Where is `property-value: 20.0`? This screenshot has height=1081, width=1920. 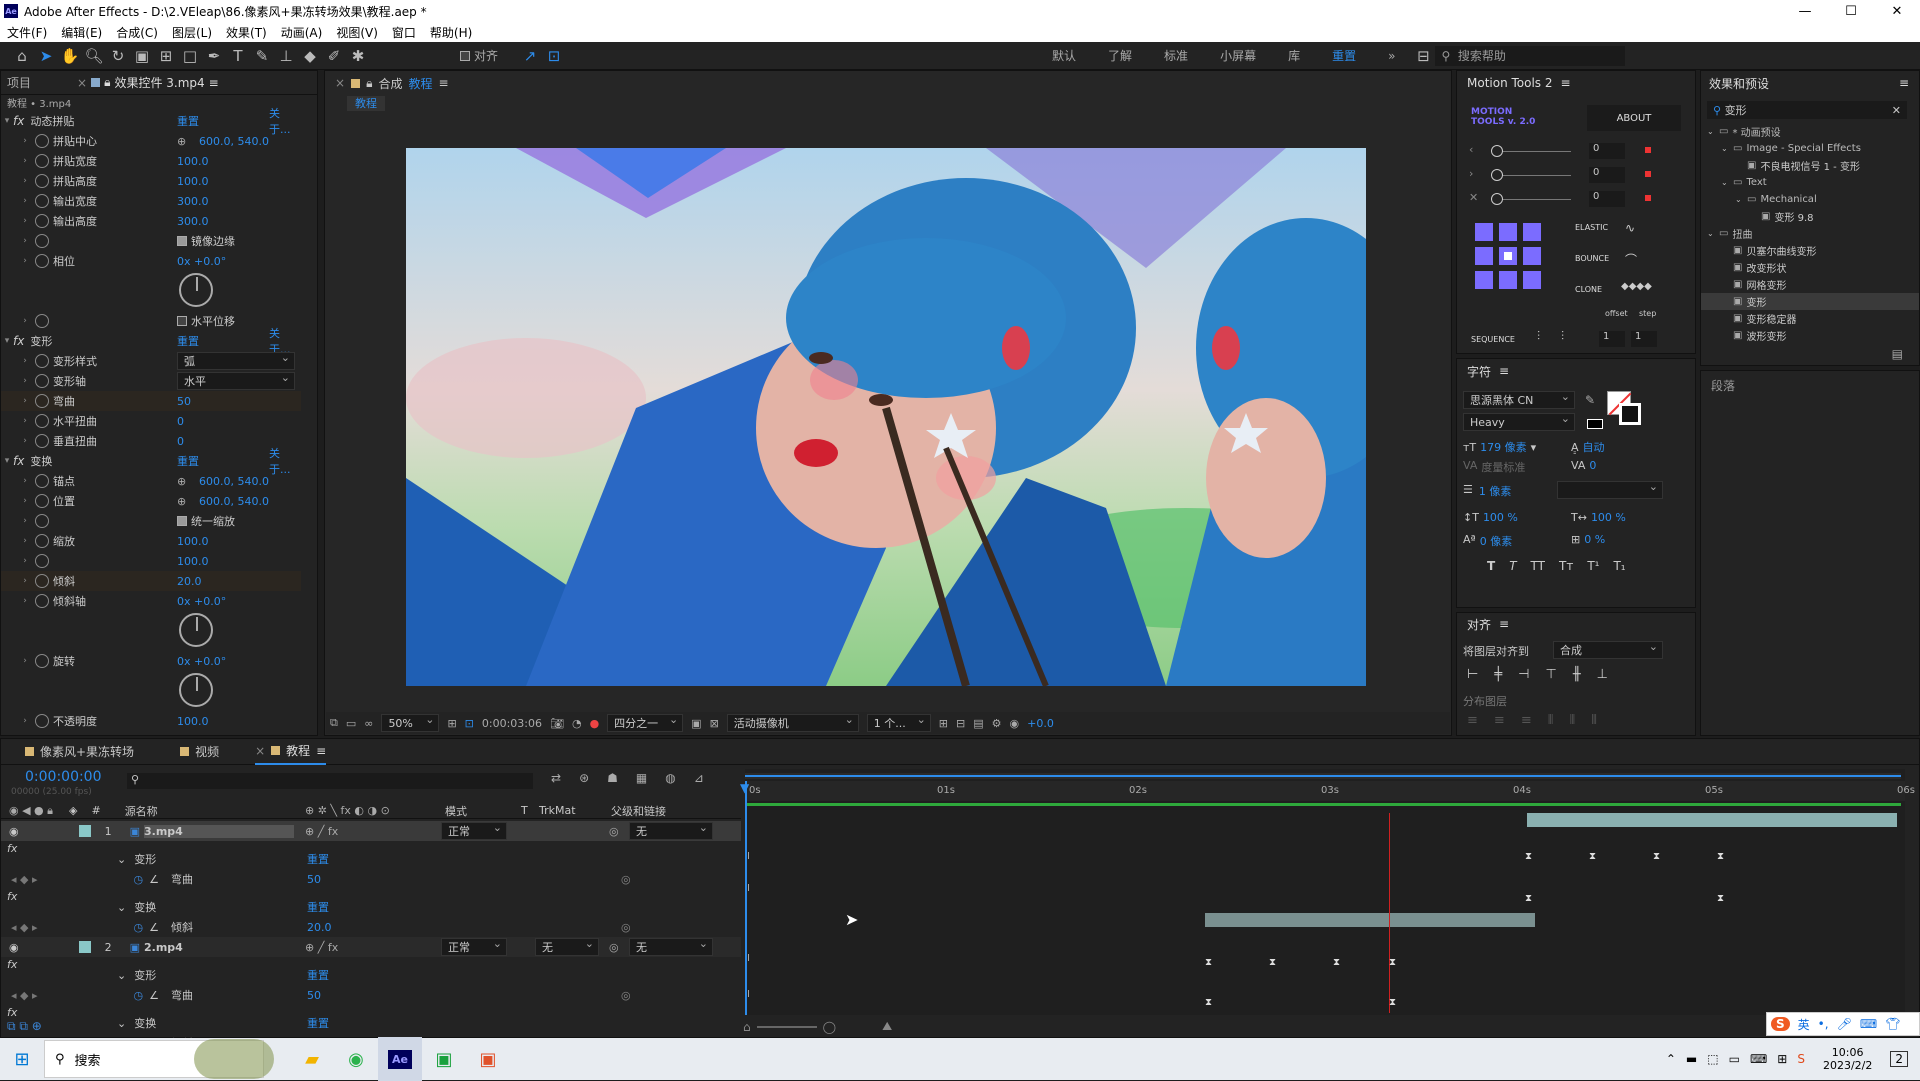 property-value: 20.0 is located at coordinates (189, 581).